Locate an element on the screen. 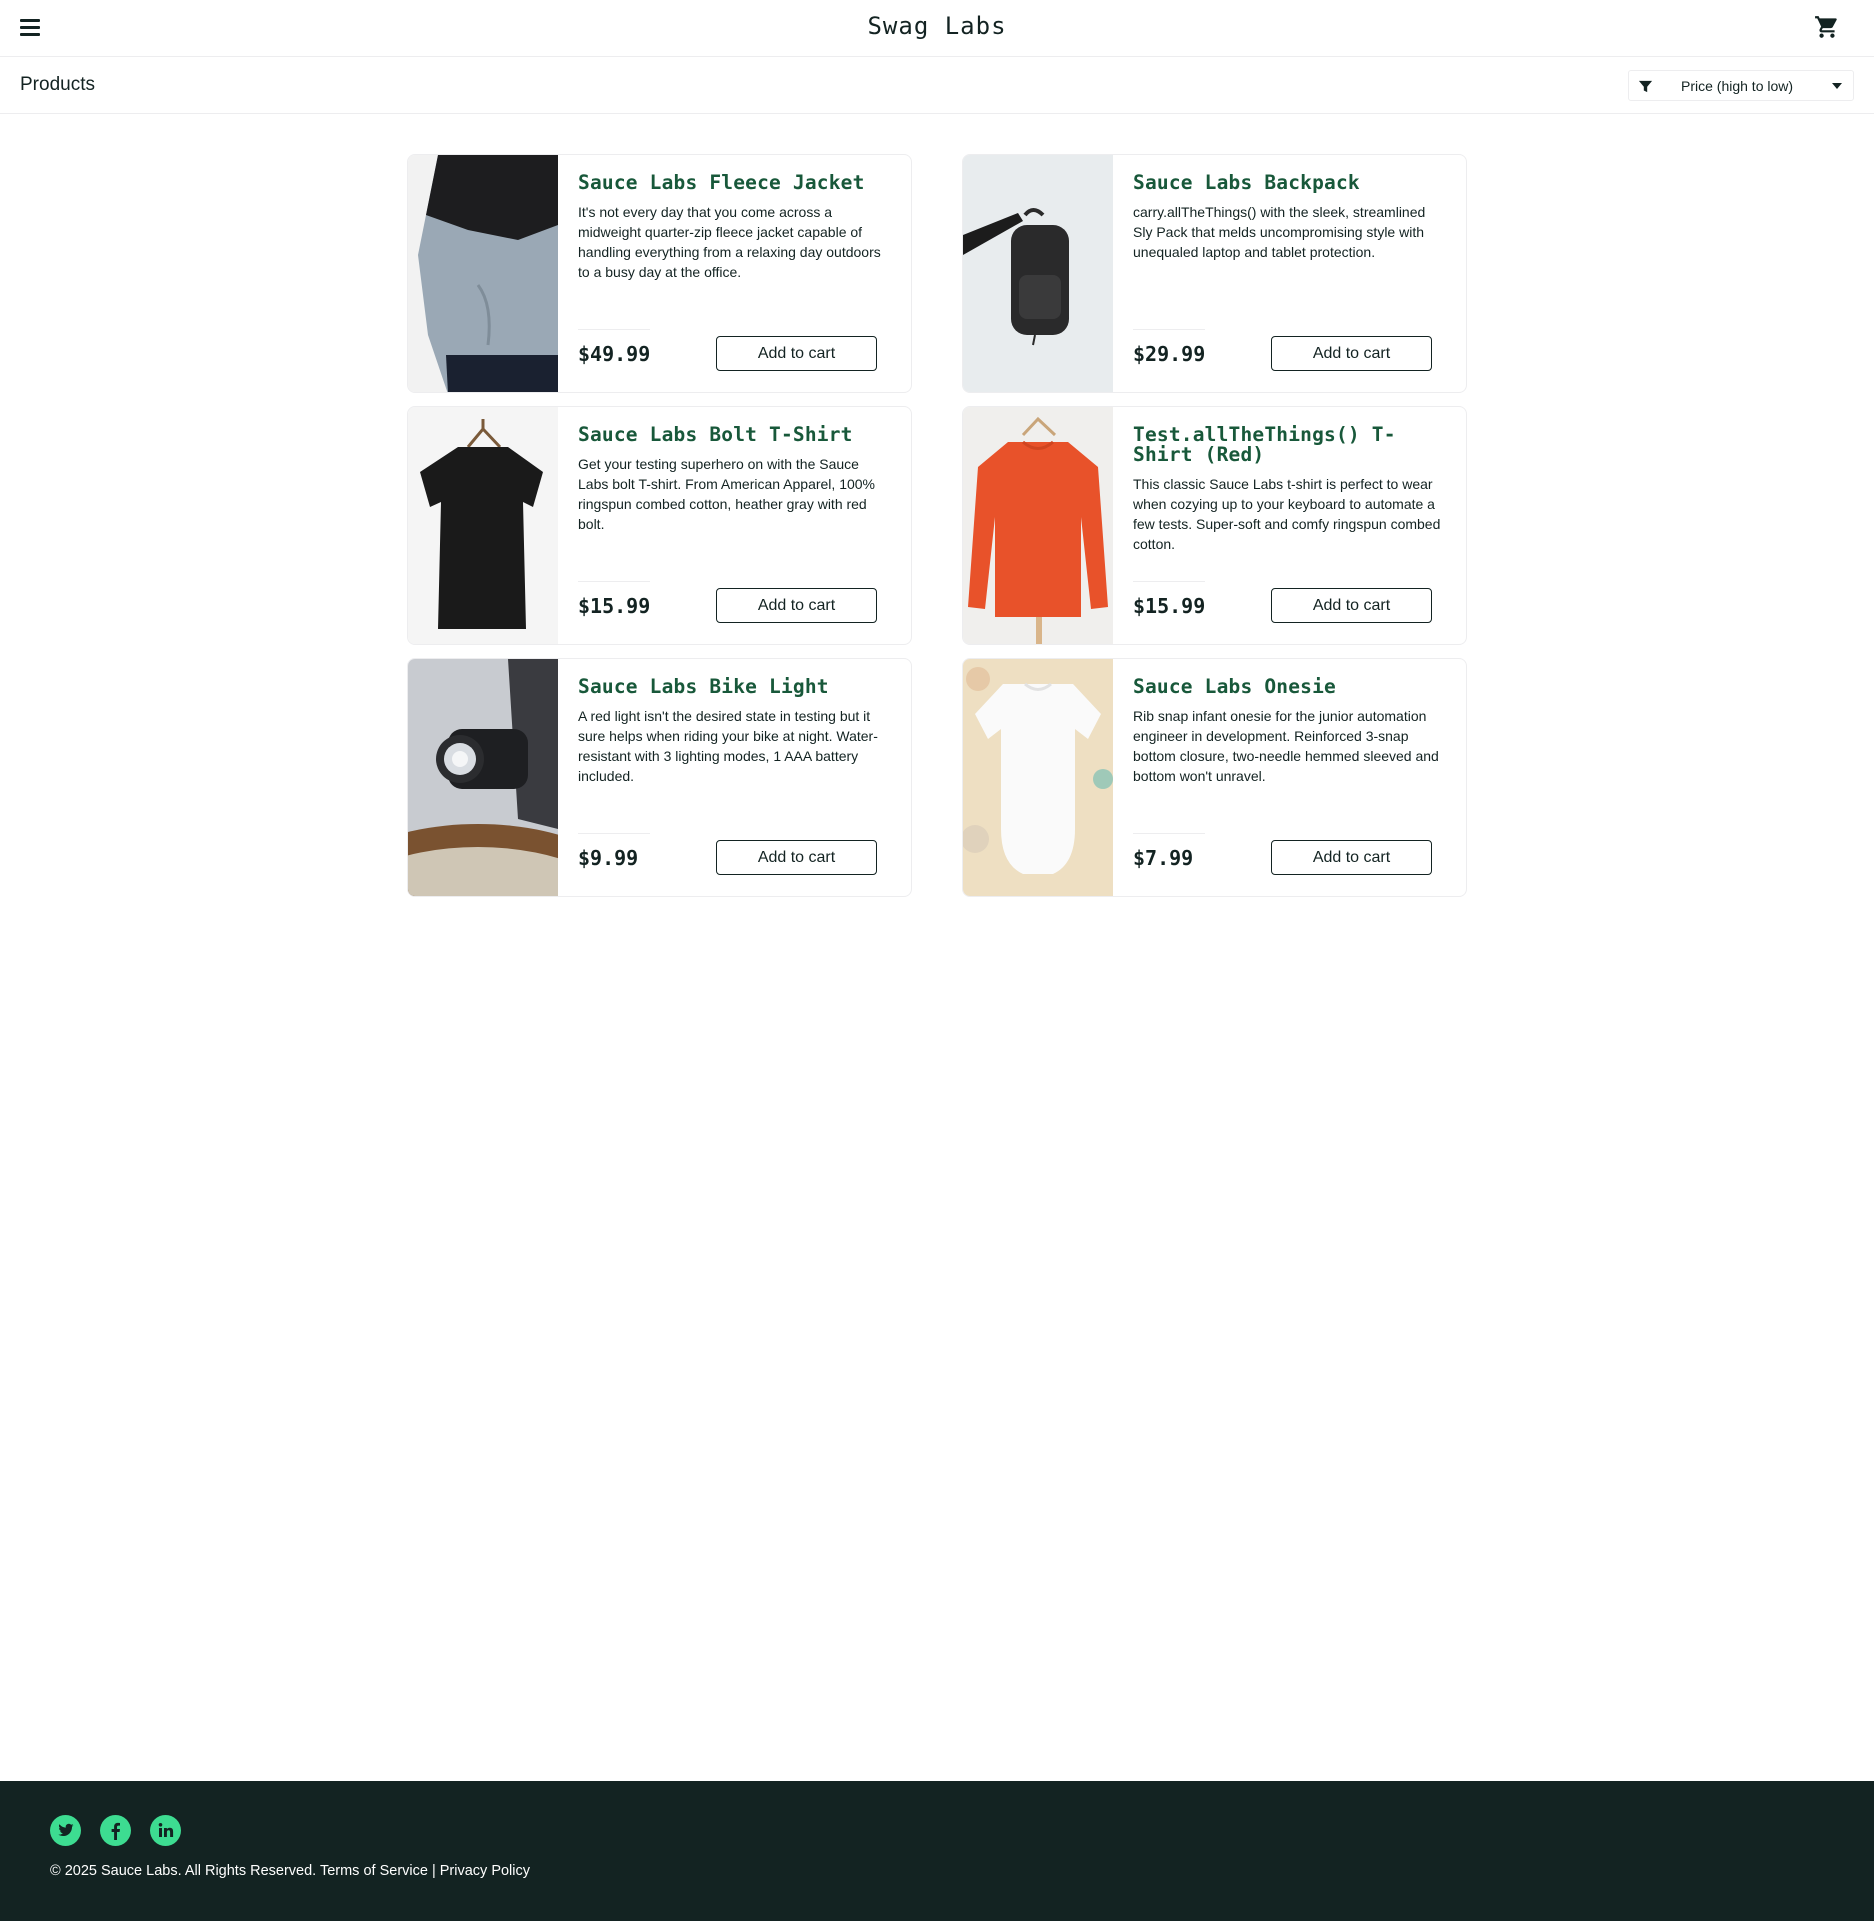  sort-select: Price (high to low) is located at coordinates (1741, 85).